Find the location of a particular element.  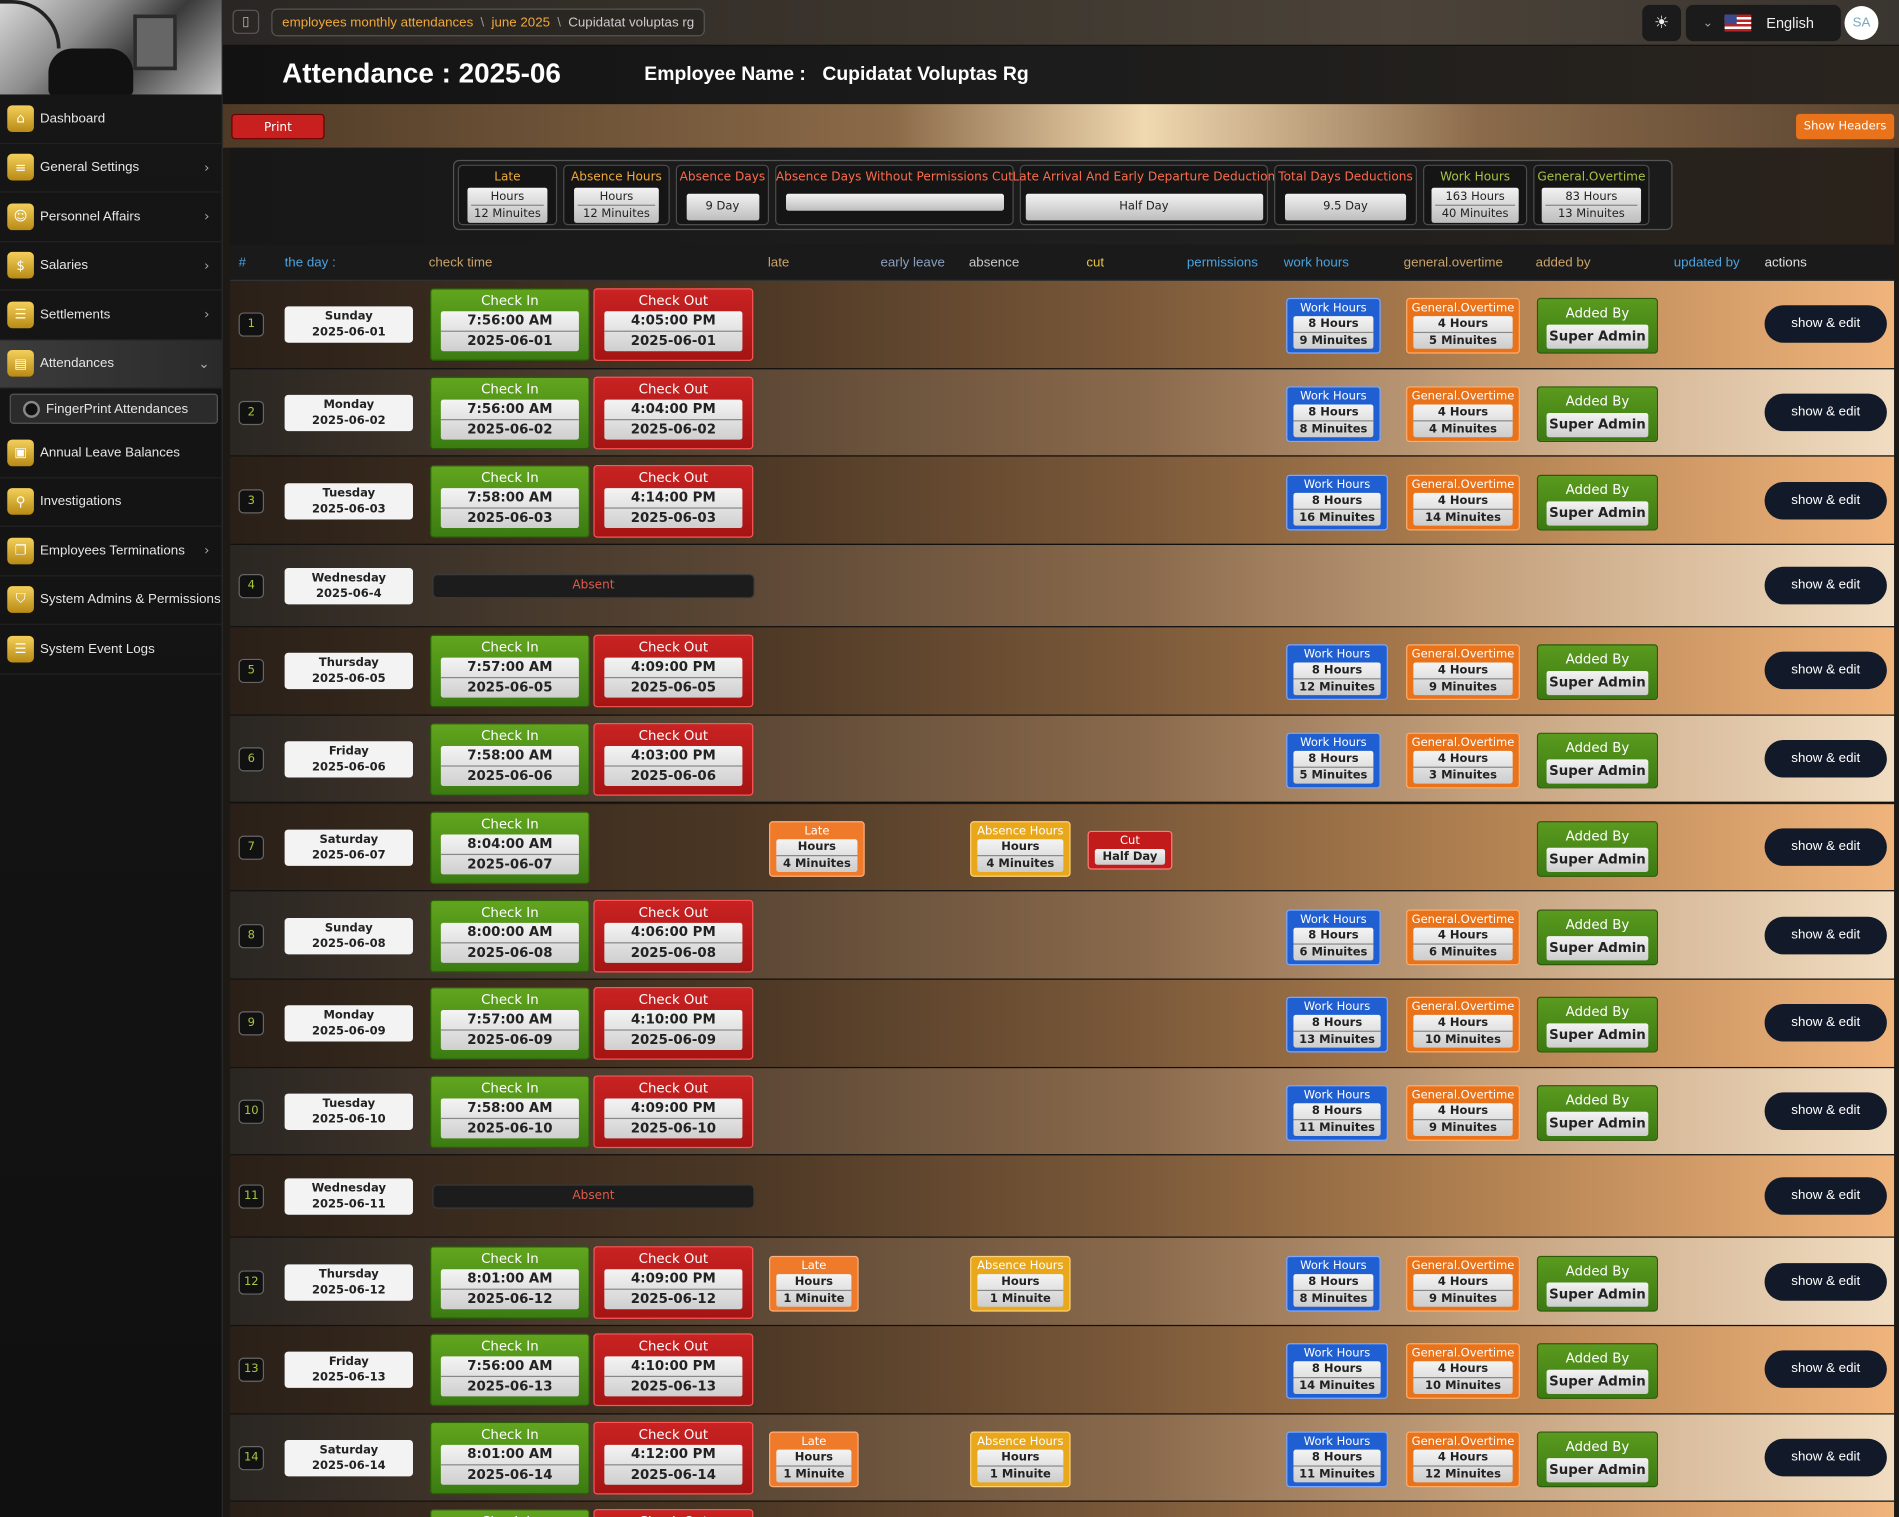

sidebar-item-employees-terminations: ❐ Employees Terminations › is located at coordinates (111, 551).